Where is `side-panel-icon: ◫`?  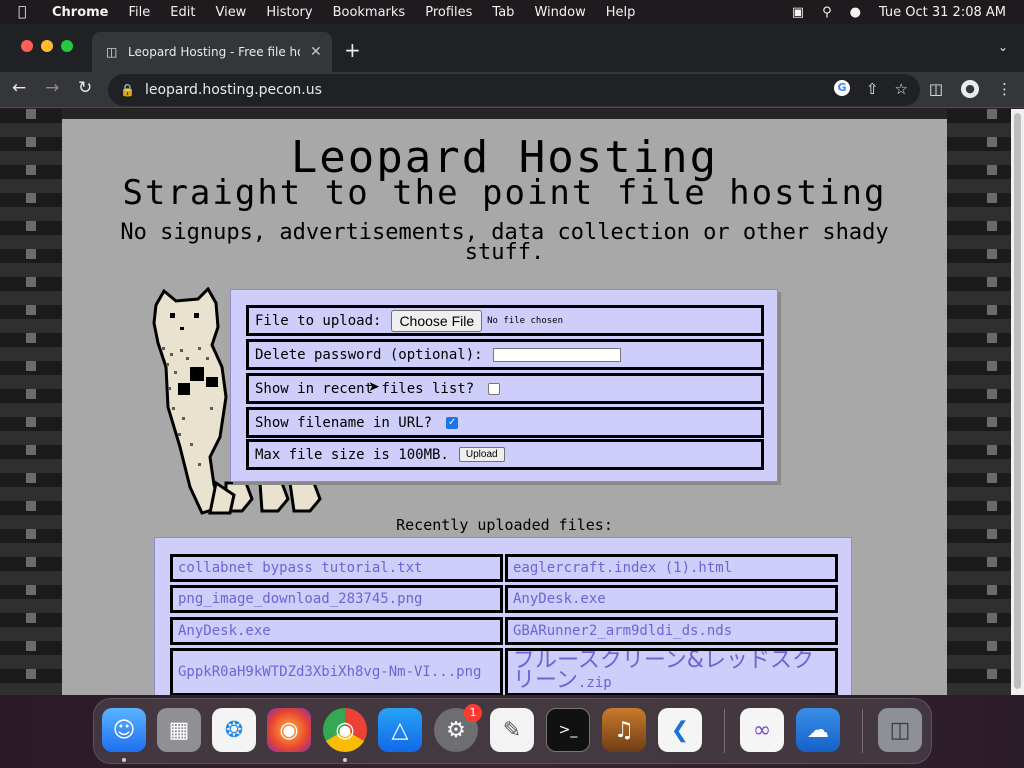
side-panel-icon: ◫ is located at coordinates (936, 89).